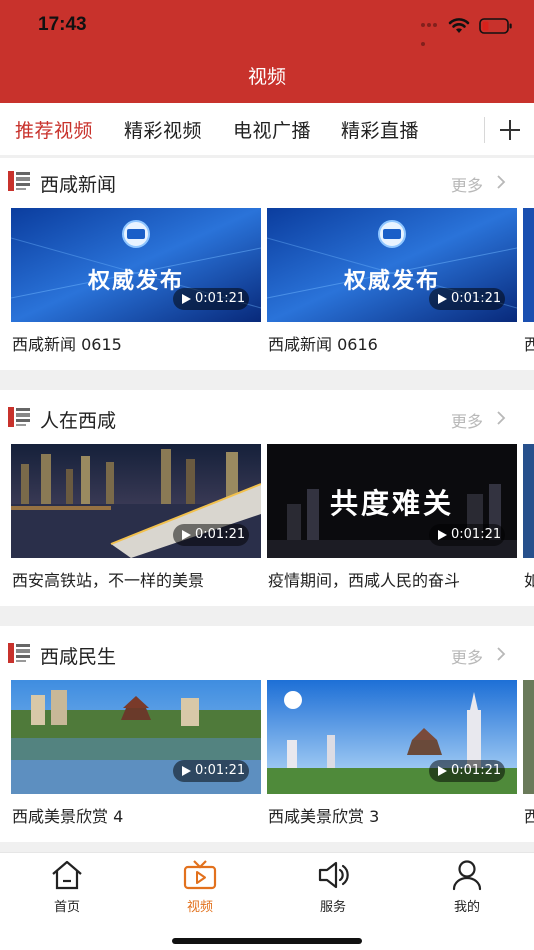  I want to click on battery-icon, so click(495, 26).